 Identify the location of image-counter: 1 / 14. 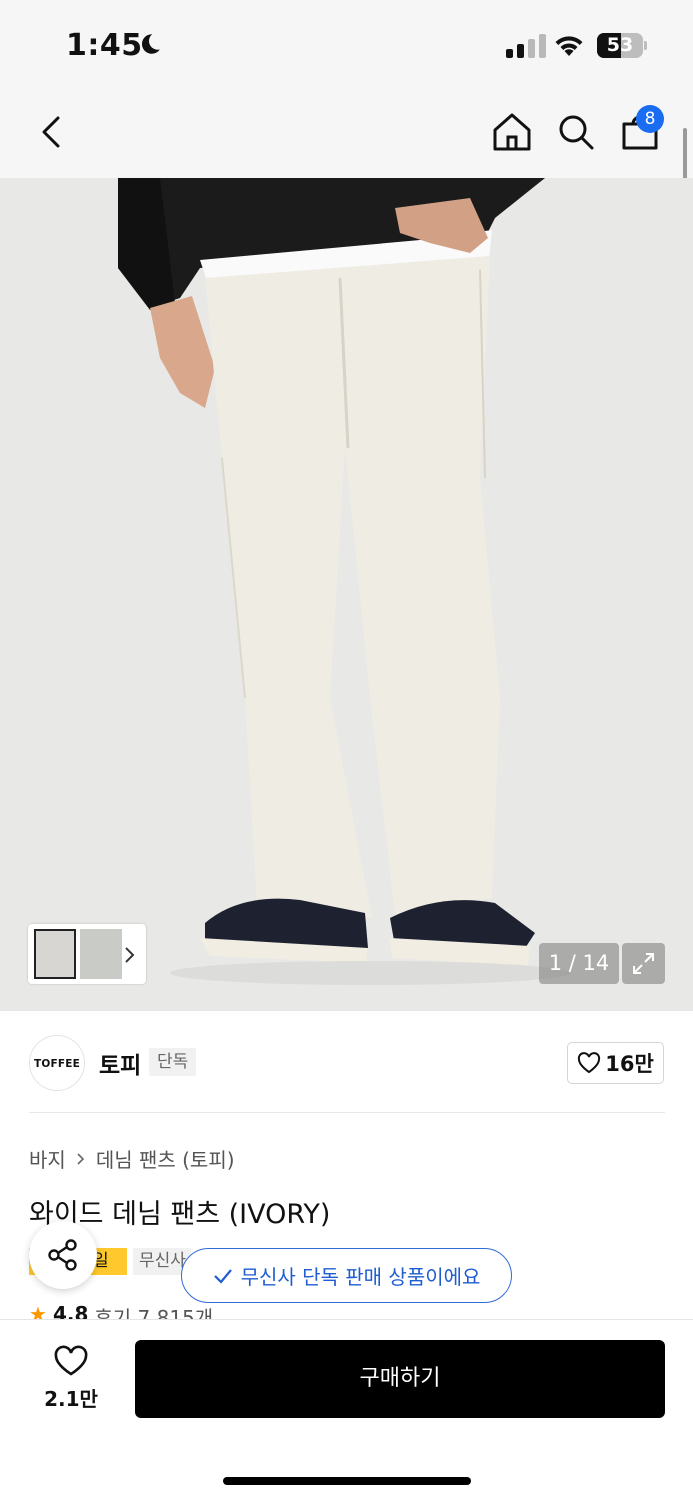
(579, 963).